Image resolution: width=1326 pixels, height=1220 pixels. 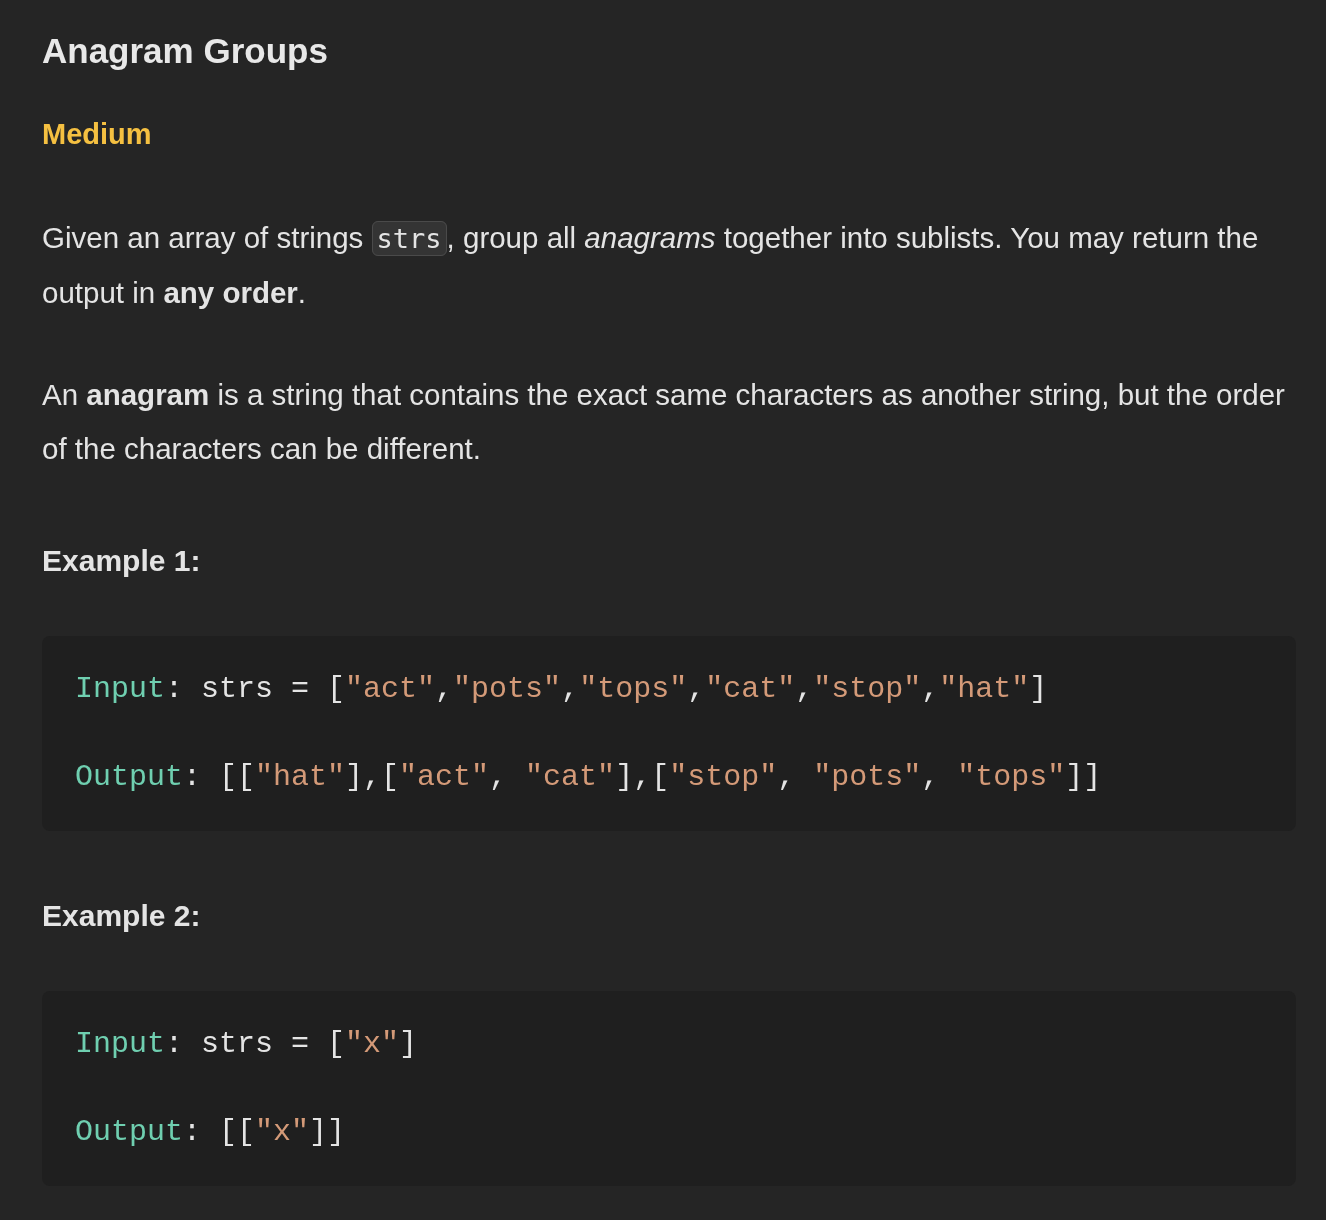 I want to click on difficulty-label: Medium, so click(x=97, y=134).